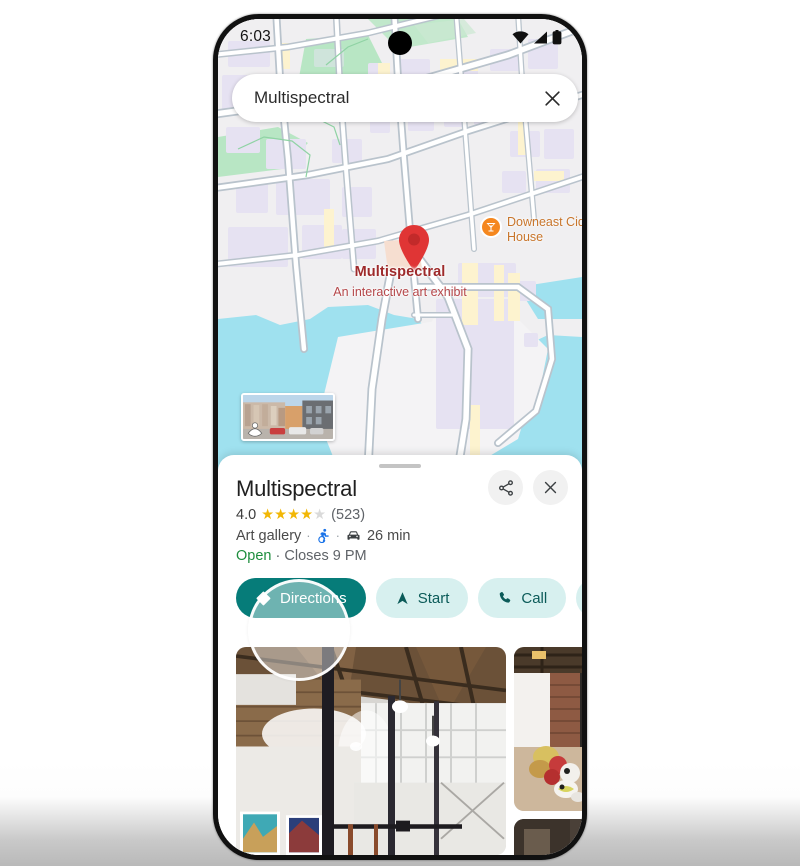 This screenshot has height=866, width=800. I want to click on close-button, so click(550, 487).